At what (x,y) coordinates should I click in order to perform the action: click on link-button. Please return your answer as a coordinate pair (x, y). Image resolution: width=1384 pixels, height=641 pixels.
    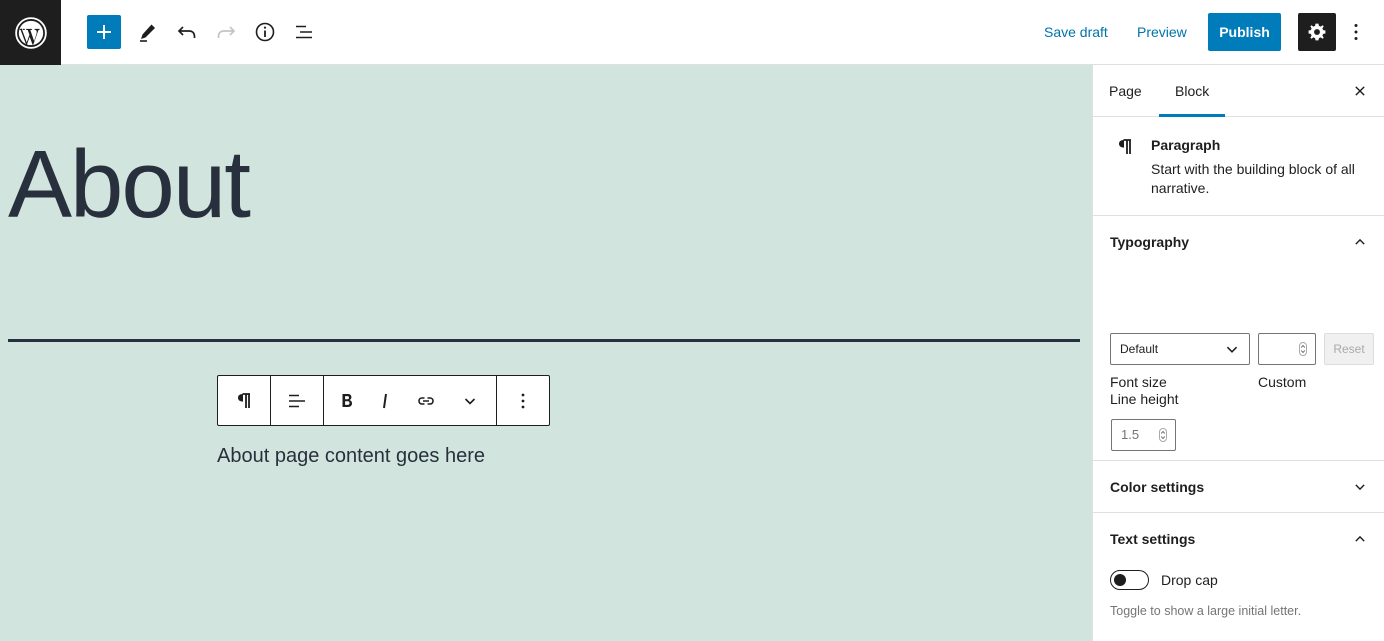
    Looking at the image, I should click on (426, 401).